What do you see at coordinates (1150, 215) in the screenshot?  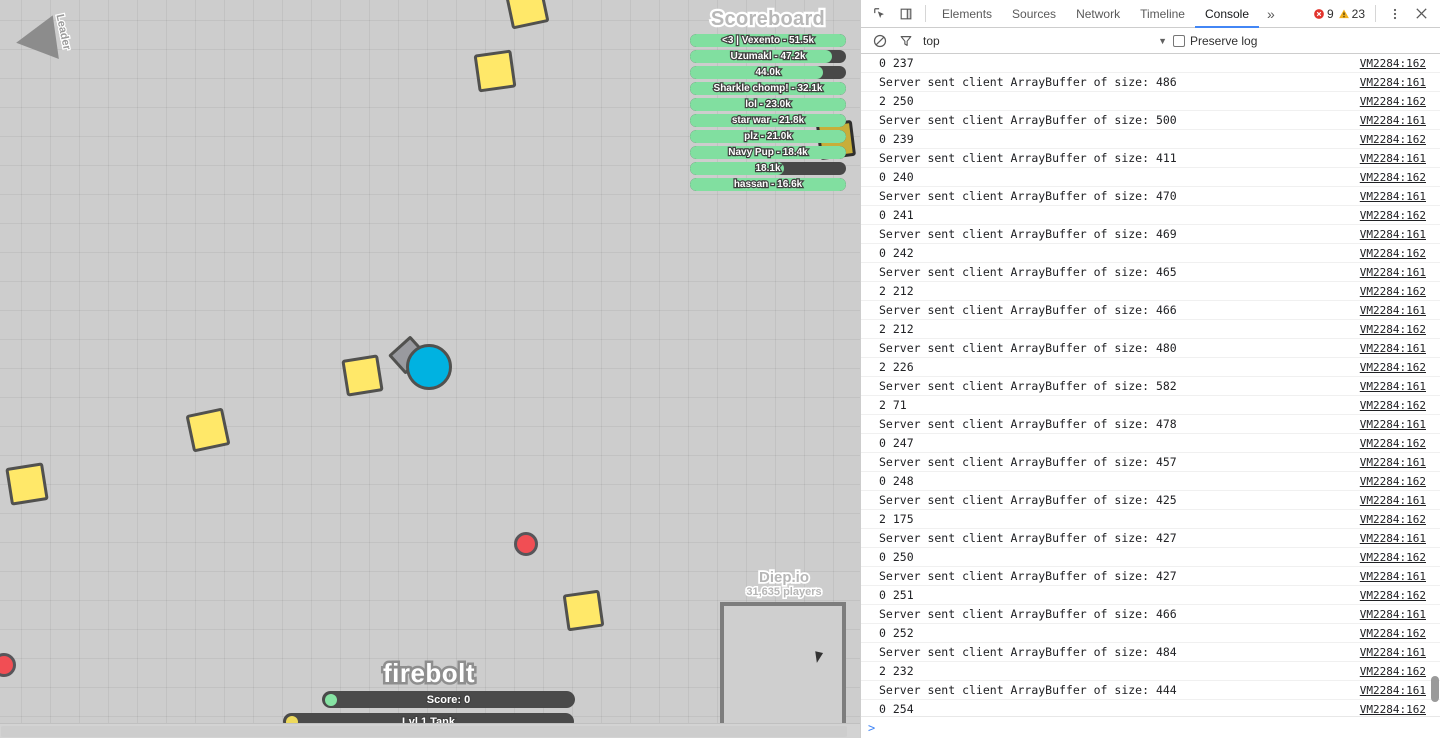 I see `console-log-row: 0 241 VM2284:162` at bounding box center [1150, 215].